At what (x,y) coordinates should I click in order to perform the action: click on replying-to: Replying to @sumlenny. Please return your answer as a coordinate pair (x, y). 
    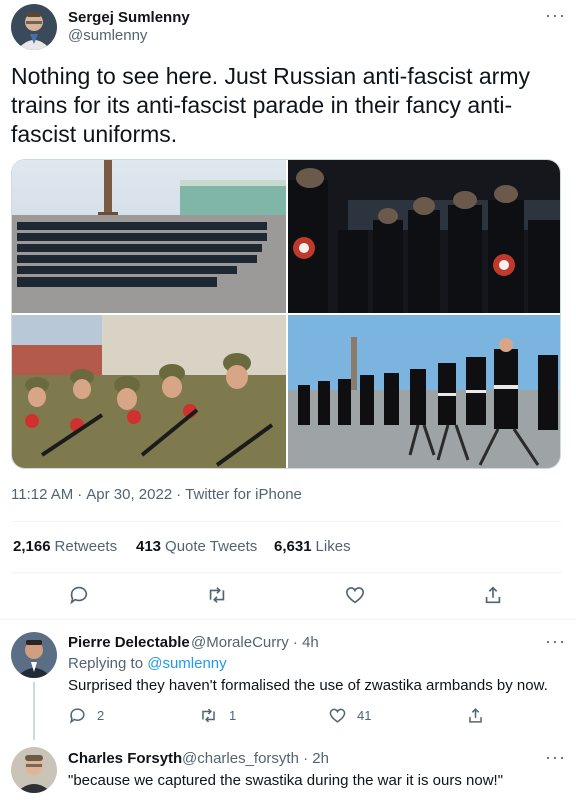
    Looking at the image, I should click on (147, 663).